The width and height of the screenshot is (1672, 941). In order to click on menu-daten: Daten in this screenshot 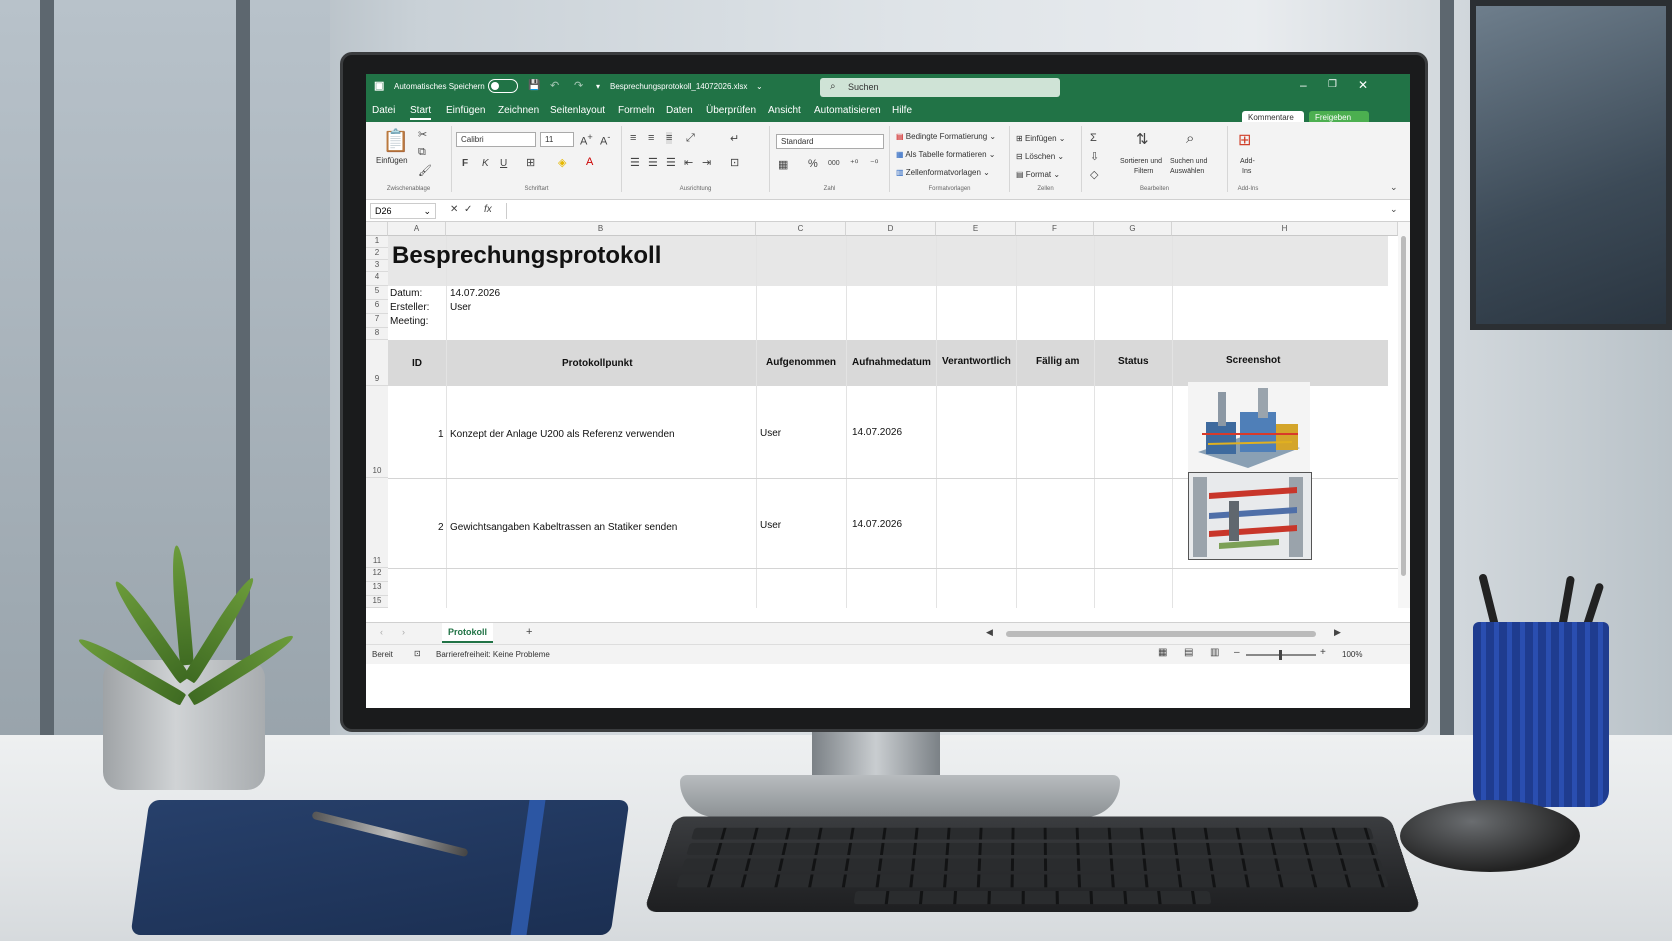, I will do `click(679, 110)`.